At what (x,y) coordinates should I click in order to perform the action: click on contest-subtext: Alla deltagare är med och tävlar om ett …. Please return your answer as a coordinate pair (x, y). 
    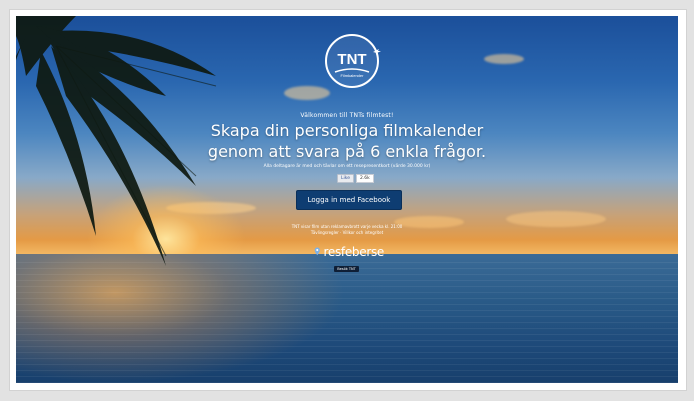
    Looking at the image, I should click on (347, 166).